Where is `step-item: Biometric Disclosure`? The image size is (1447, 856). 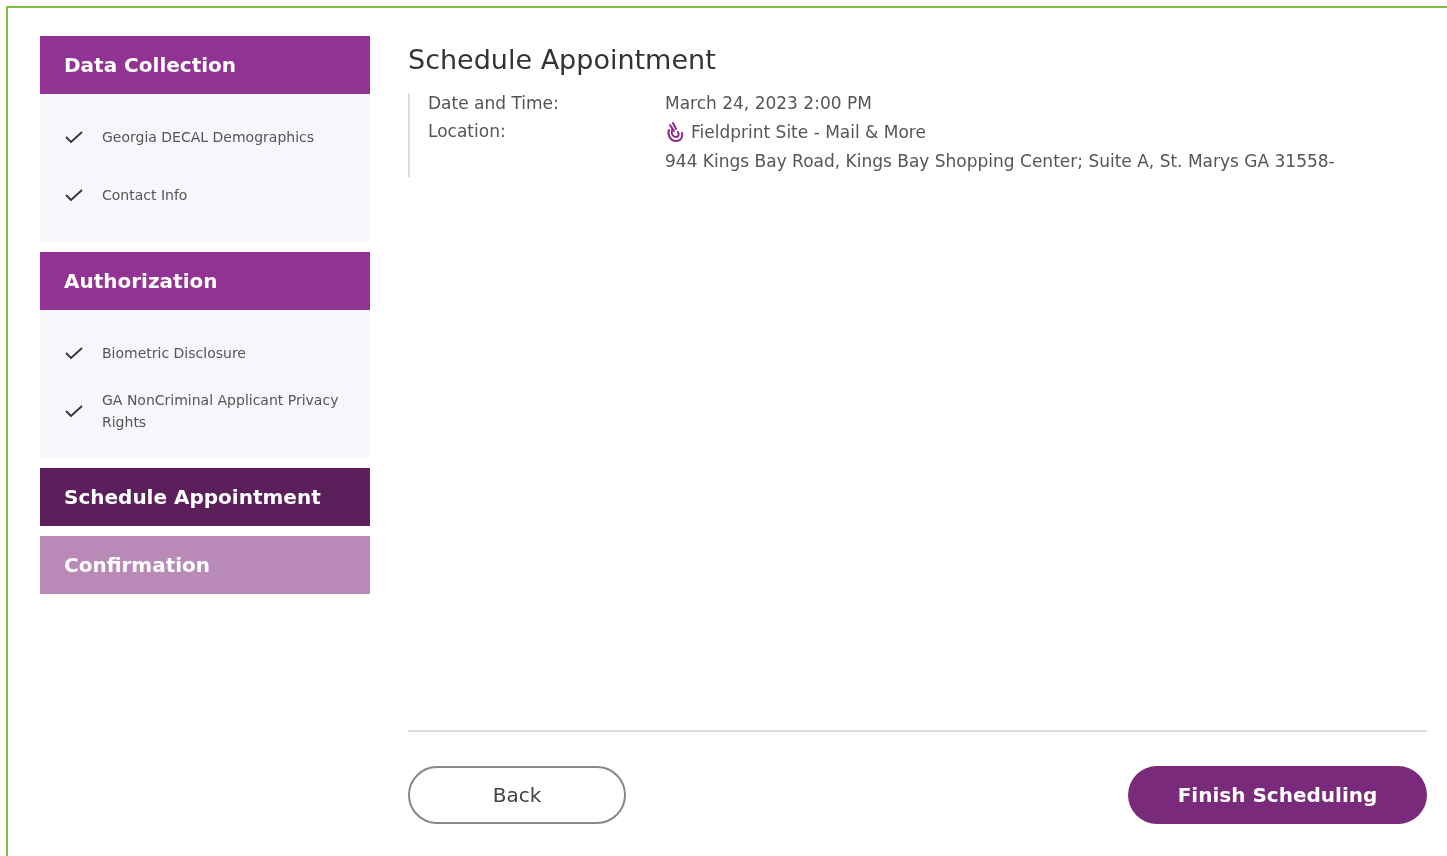
step-item: Biometric Disclosure is located at coordinates (174, 353).